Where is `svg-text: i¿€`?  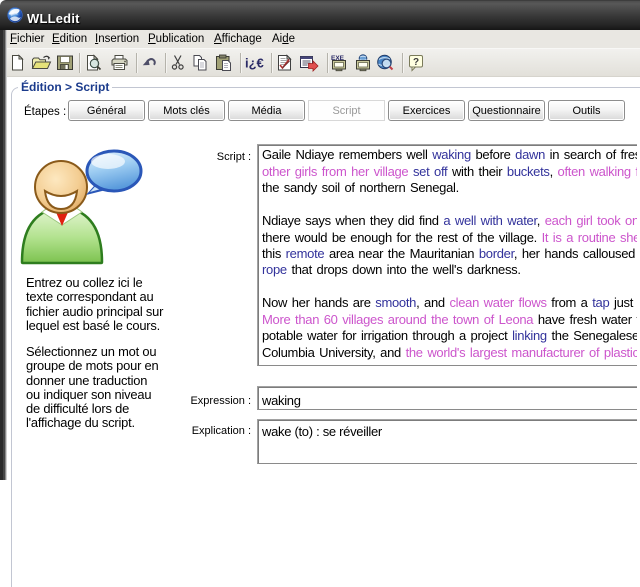 svg-text: i¿€ is located at coordinates (254, 63).